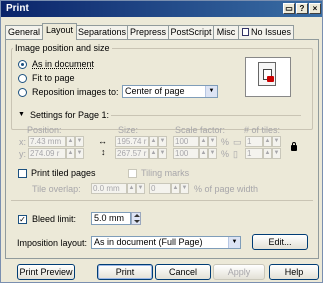  What do you see at coordinates (75, 92) in the screenshot?
I see `label-reposition-images: Reposition images to:` at bounding box center [75, 92].